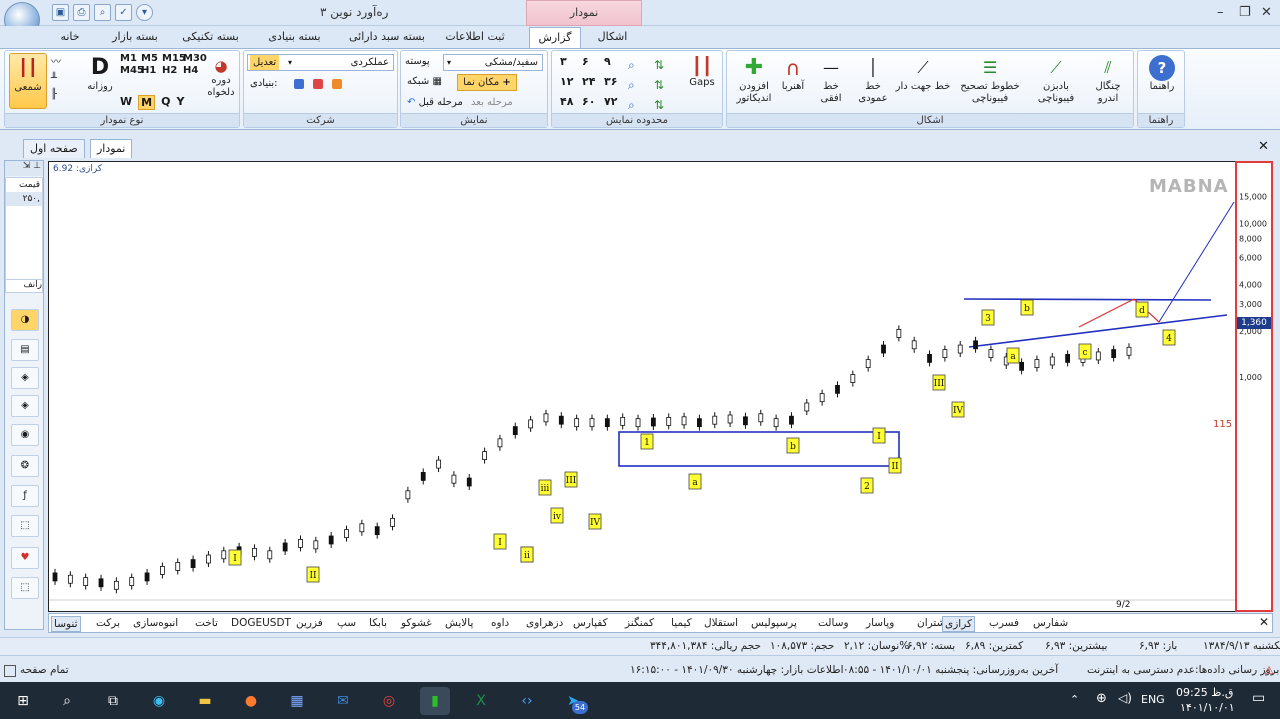  I want to click on monthly-button: M, so click(147, 102).